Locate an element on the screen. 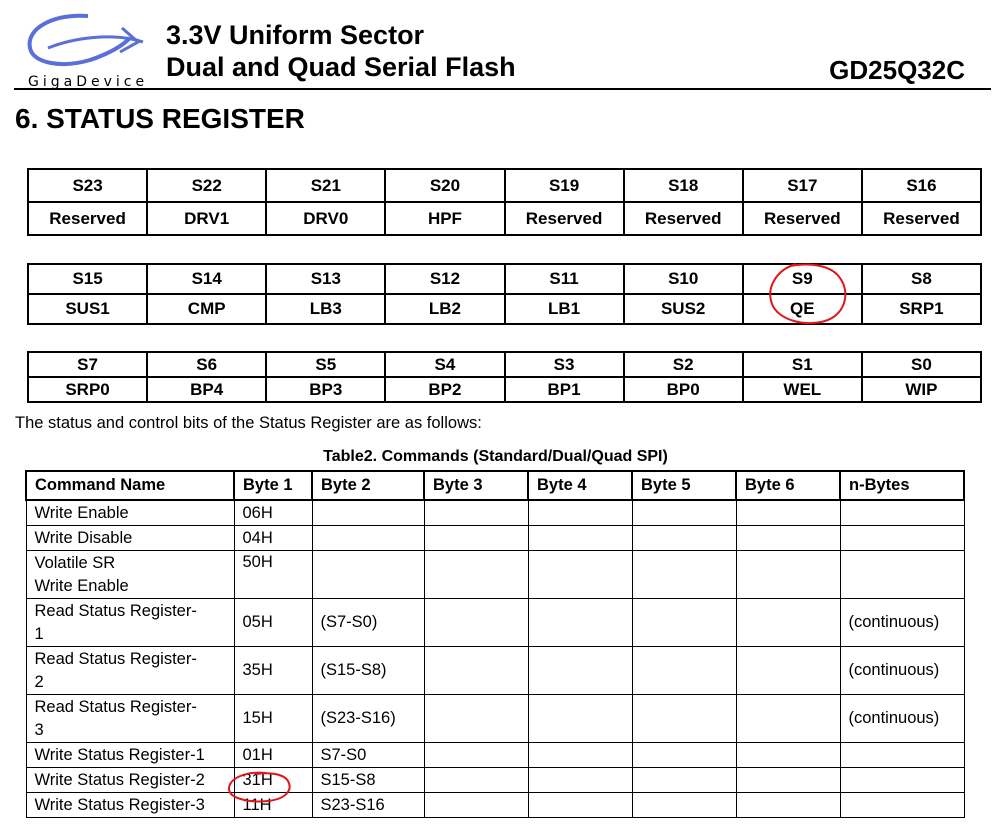 The image size is (1005, 827). column-header: Byte 1 is located at coordinates (273, 485).